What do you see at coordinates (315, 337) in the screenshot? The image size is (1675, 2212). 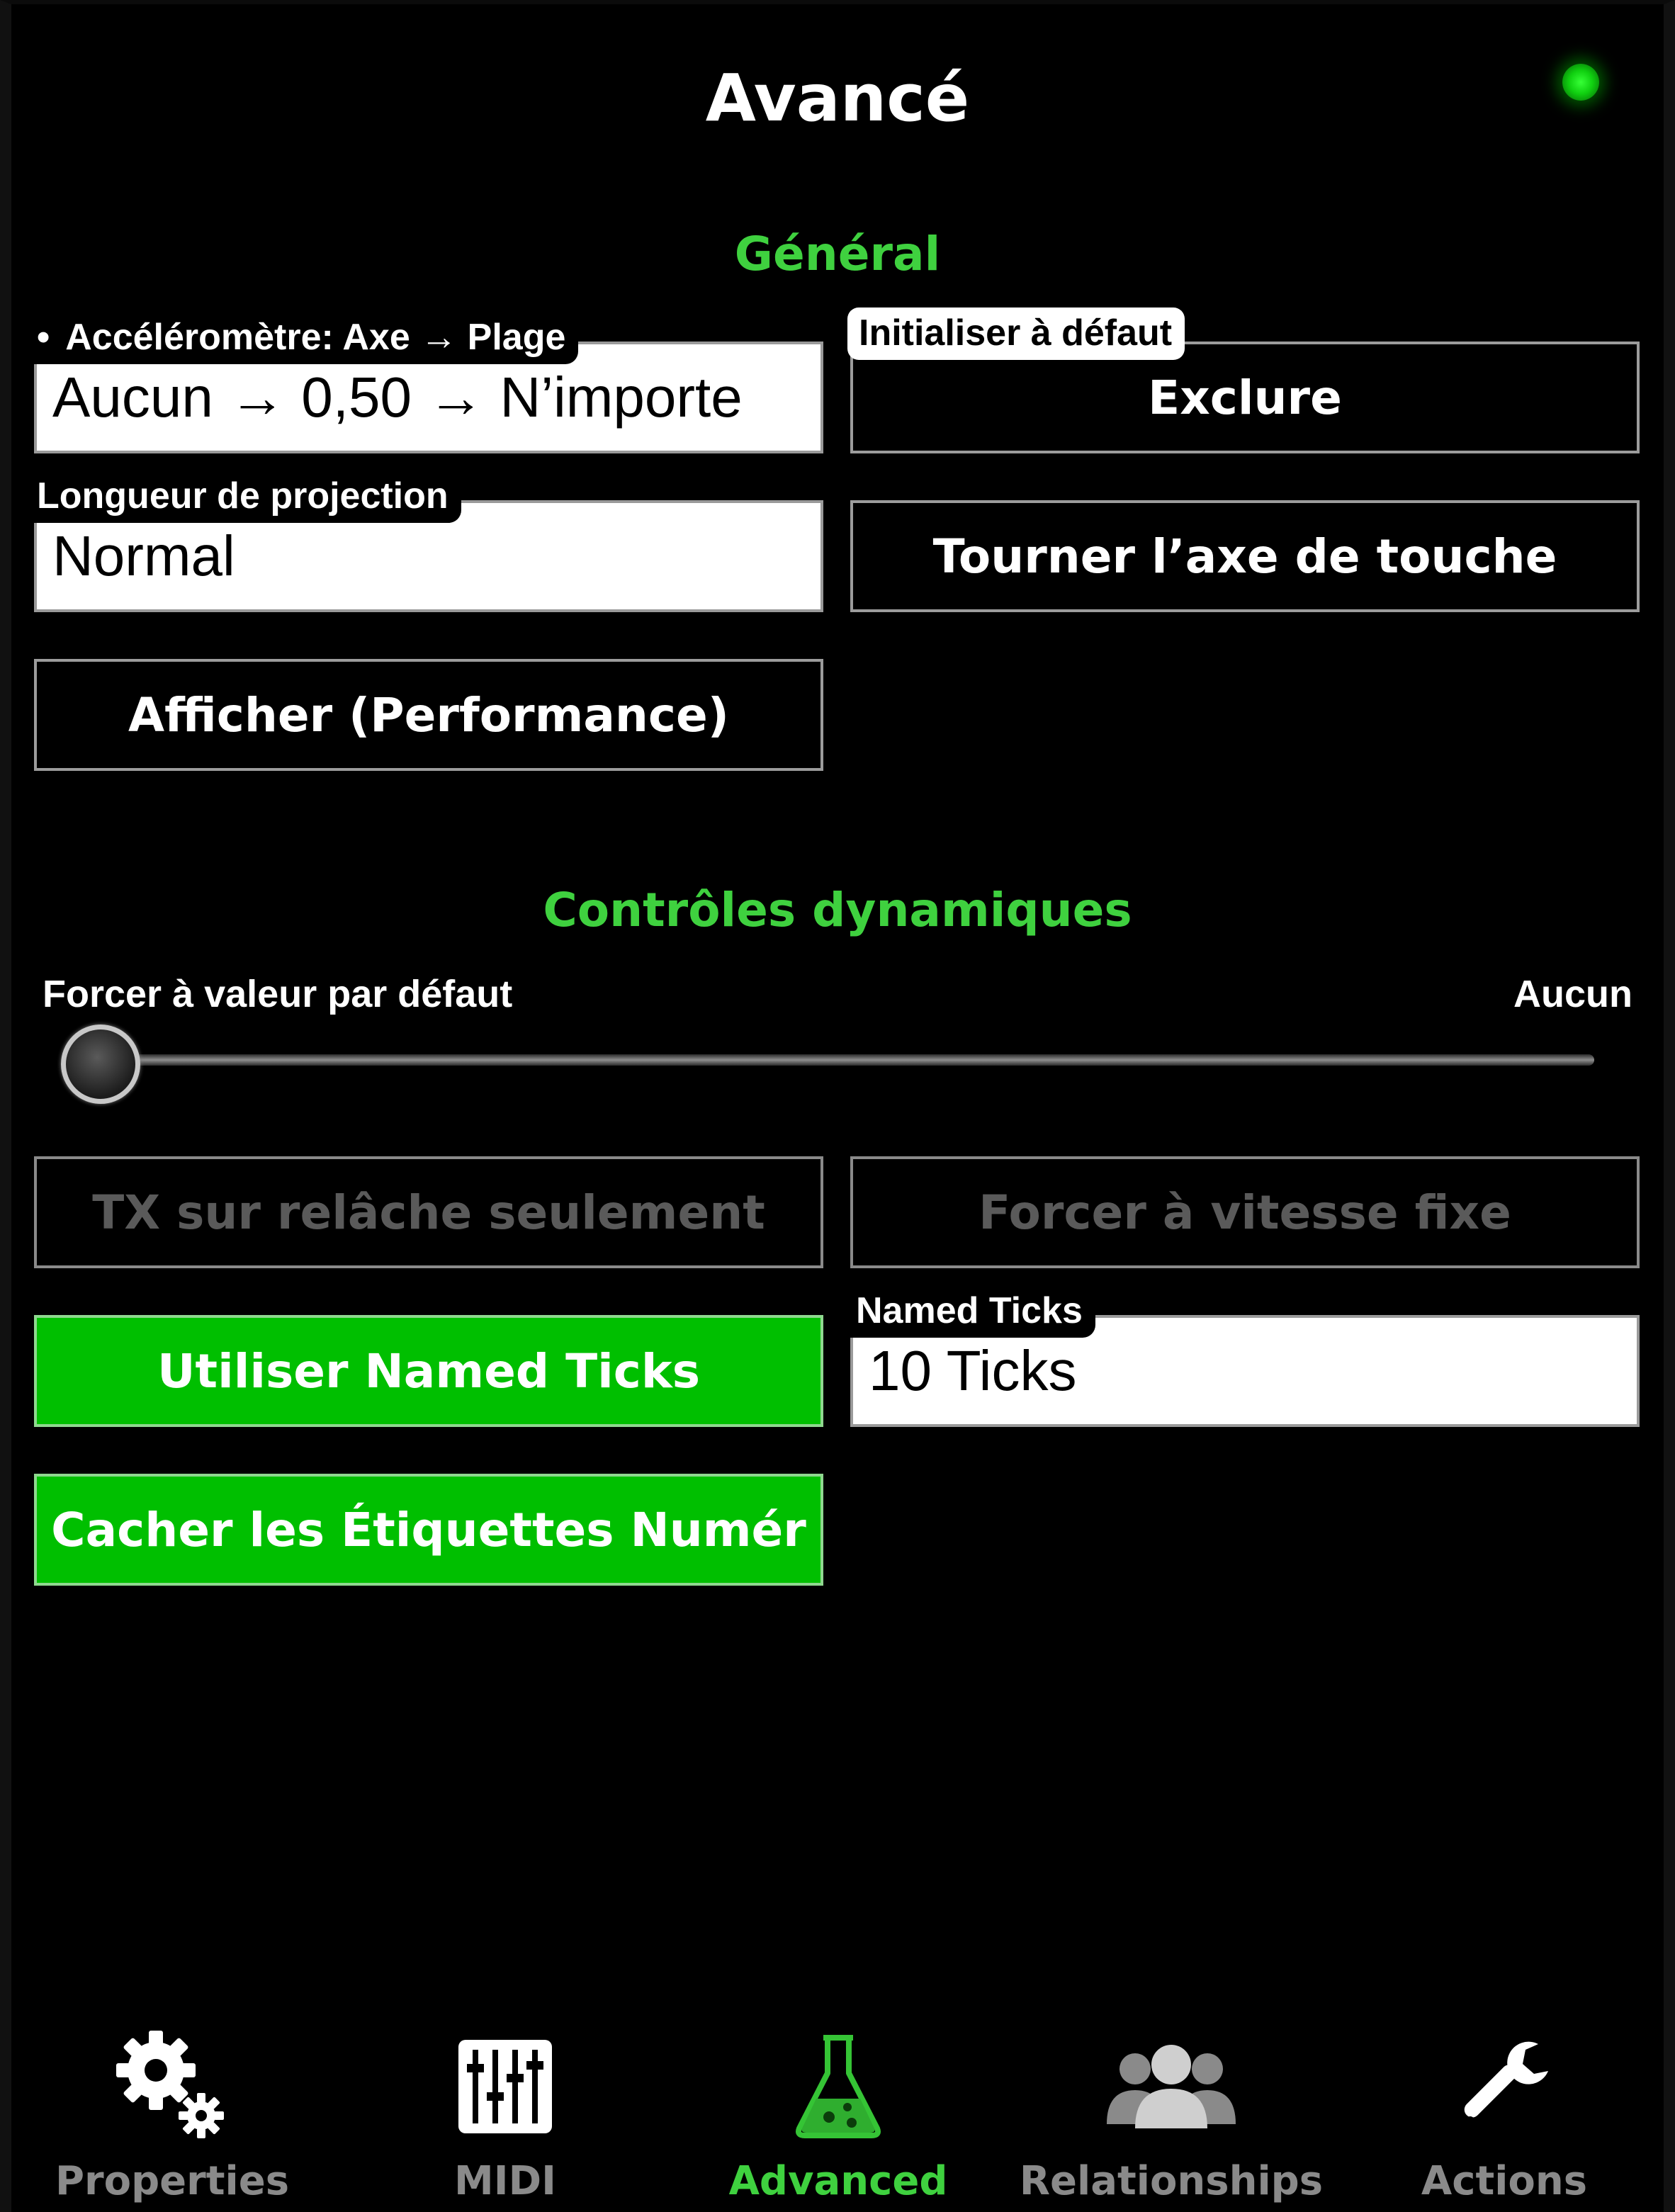 I see `accelerometer-label-text: Accéléromètre: Axe → Plage` at bounding box center [315, 337].